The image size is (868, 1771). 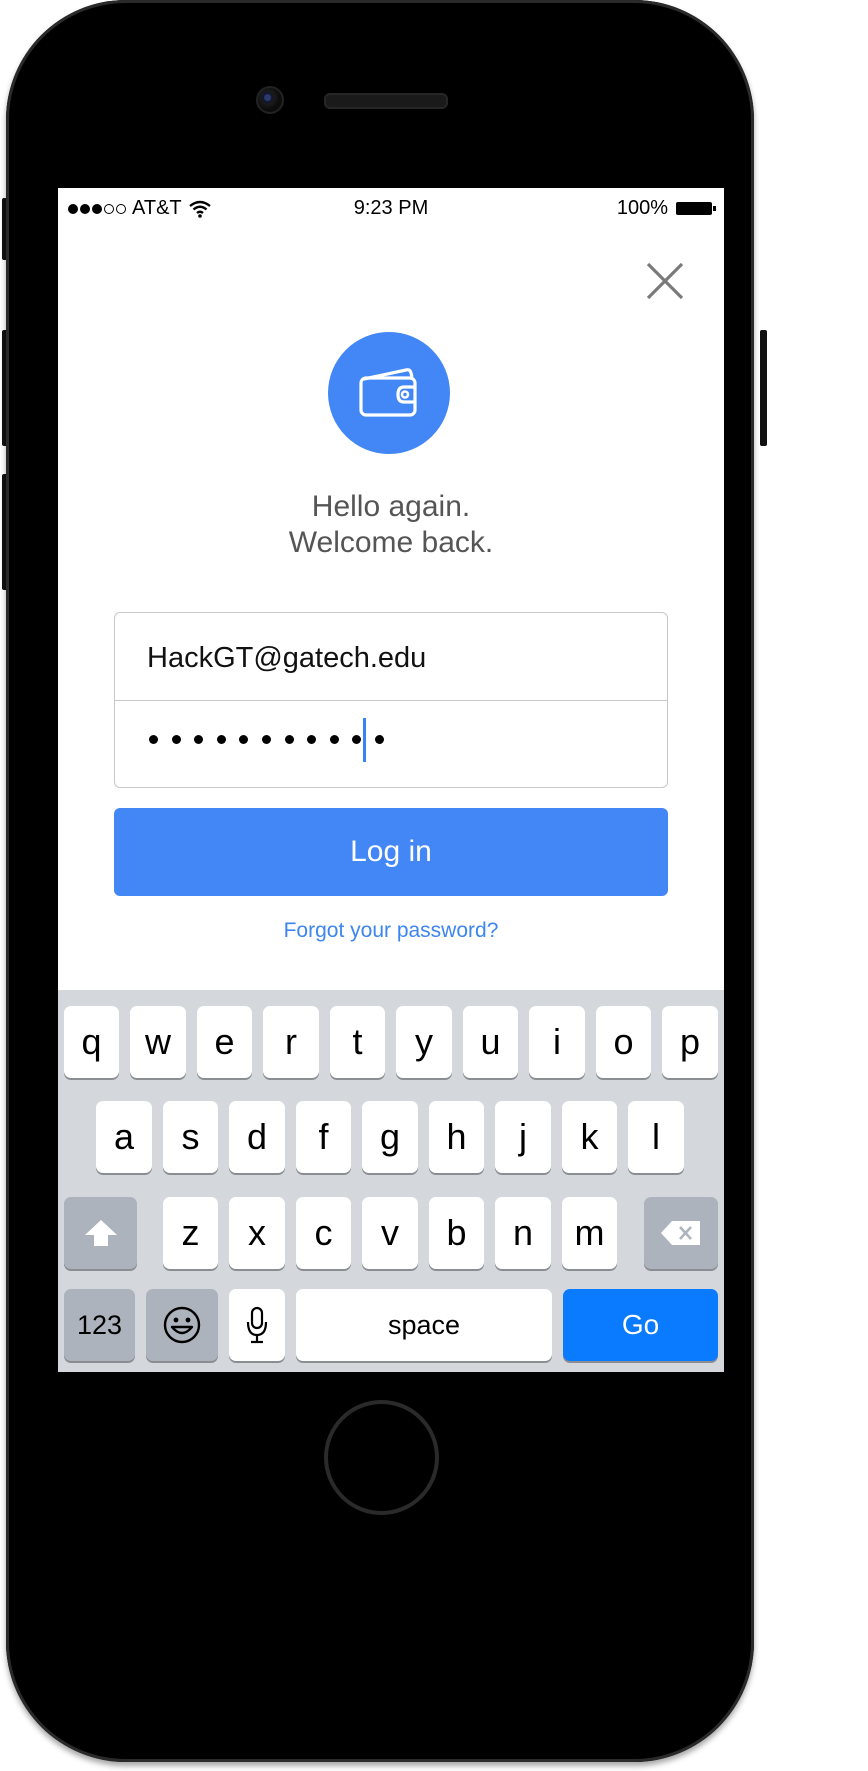 I want to click on login-form: HackGT@gatech.edu, so click(x=391, y=700).